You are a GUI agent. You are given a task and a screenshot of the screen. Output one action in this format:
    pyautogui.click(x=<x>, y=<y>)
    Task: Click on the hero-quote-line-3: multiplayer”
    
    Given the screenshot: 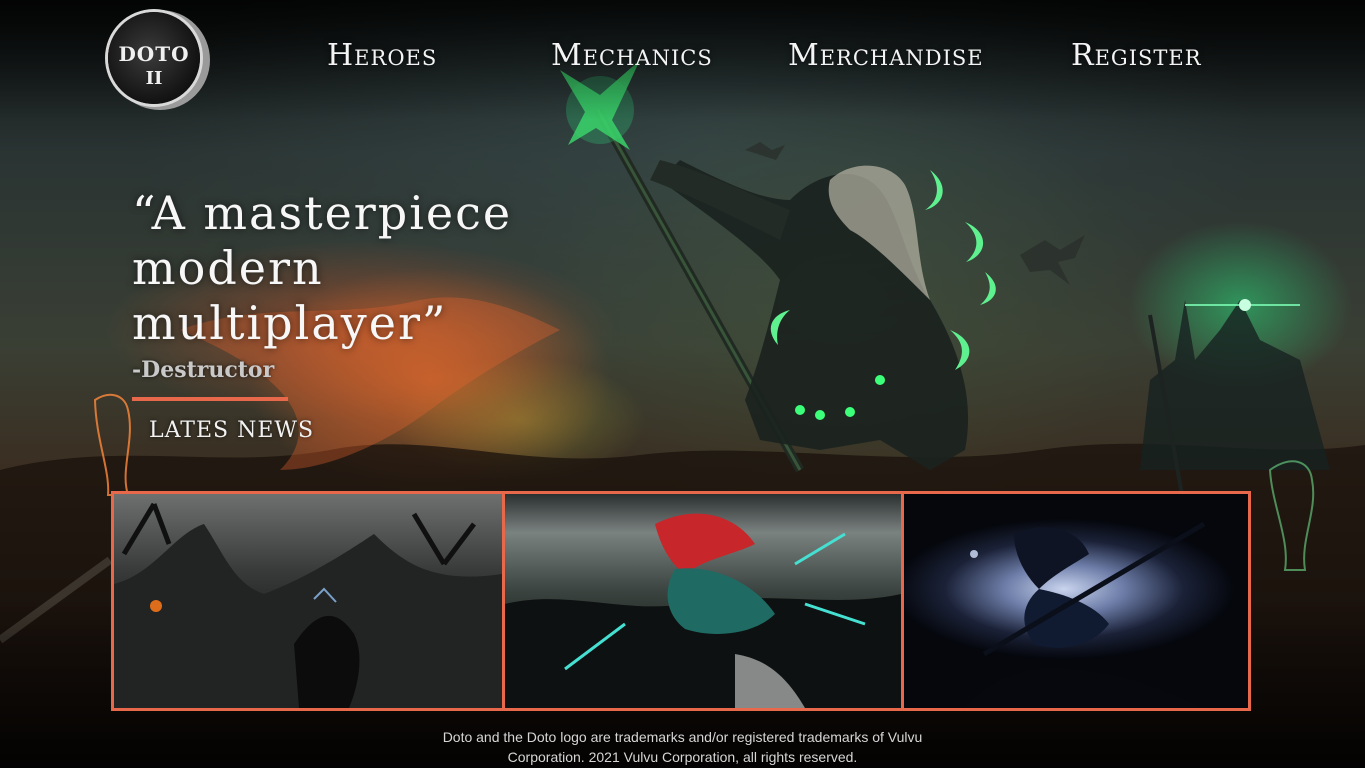 What is the action you would take?
    pyautogui.click(x=290, y=323)
    